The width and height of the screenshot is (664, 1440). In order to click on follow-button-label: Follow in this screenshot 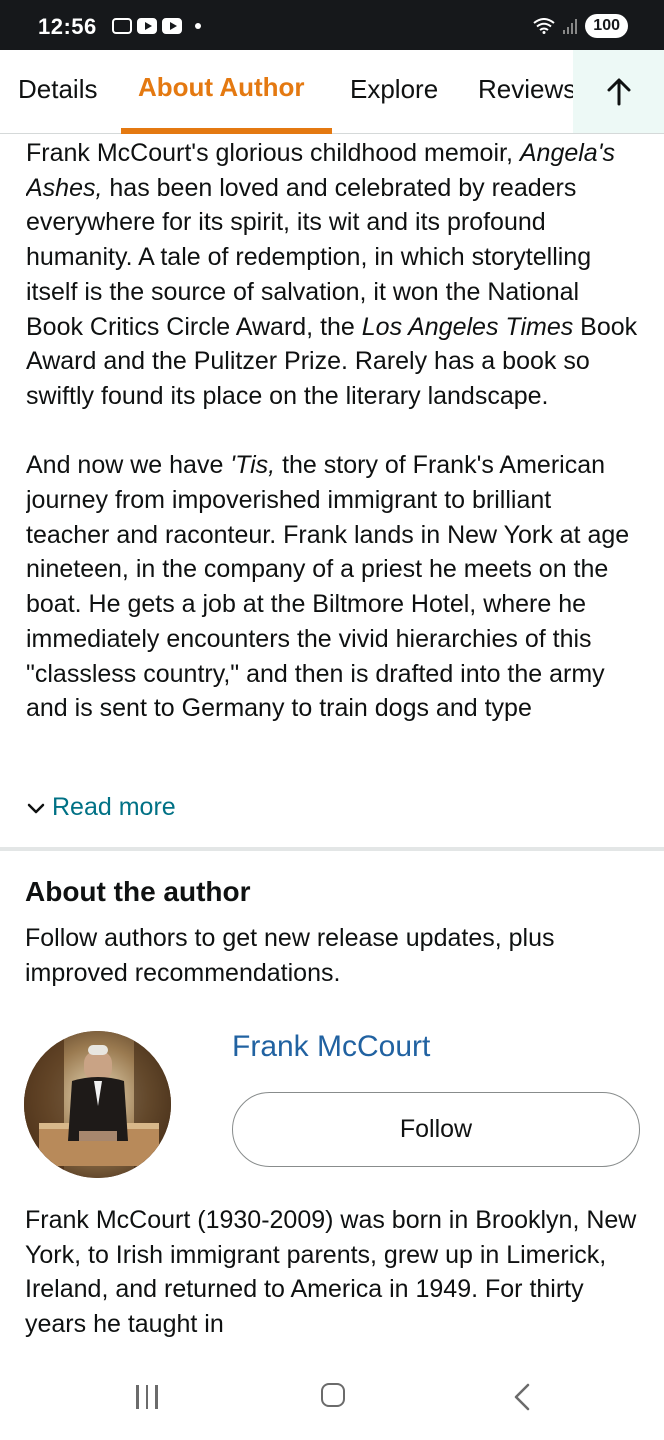, I will do `click(436, 1129)`.